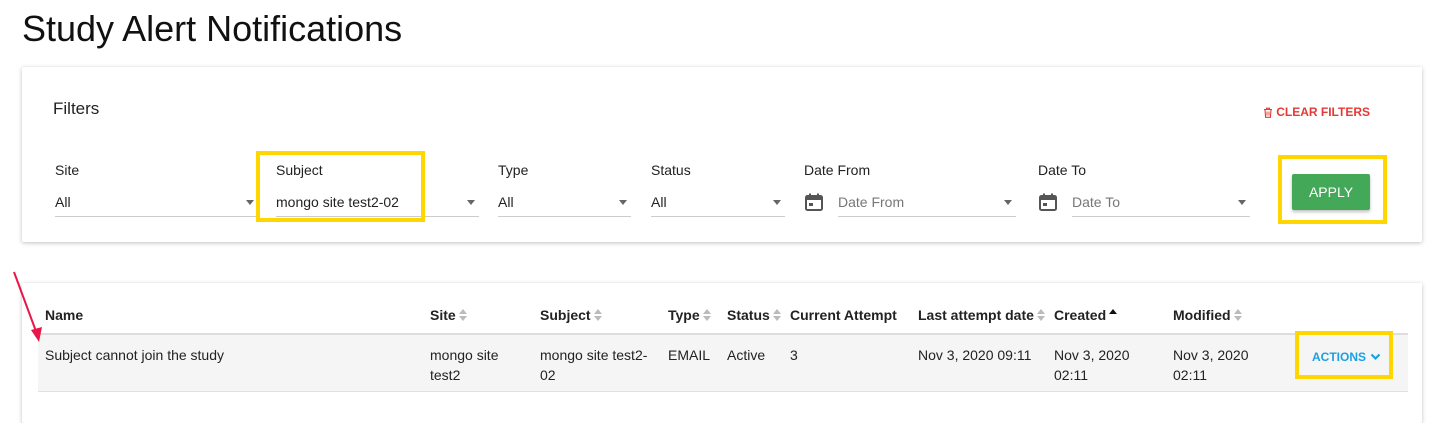 The image size is (1430, 423). I want to click on date-from-input: Date From, so click(927, 204).